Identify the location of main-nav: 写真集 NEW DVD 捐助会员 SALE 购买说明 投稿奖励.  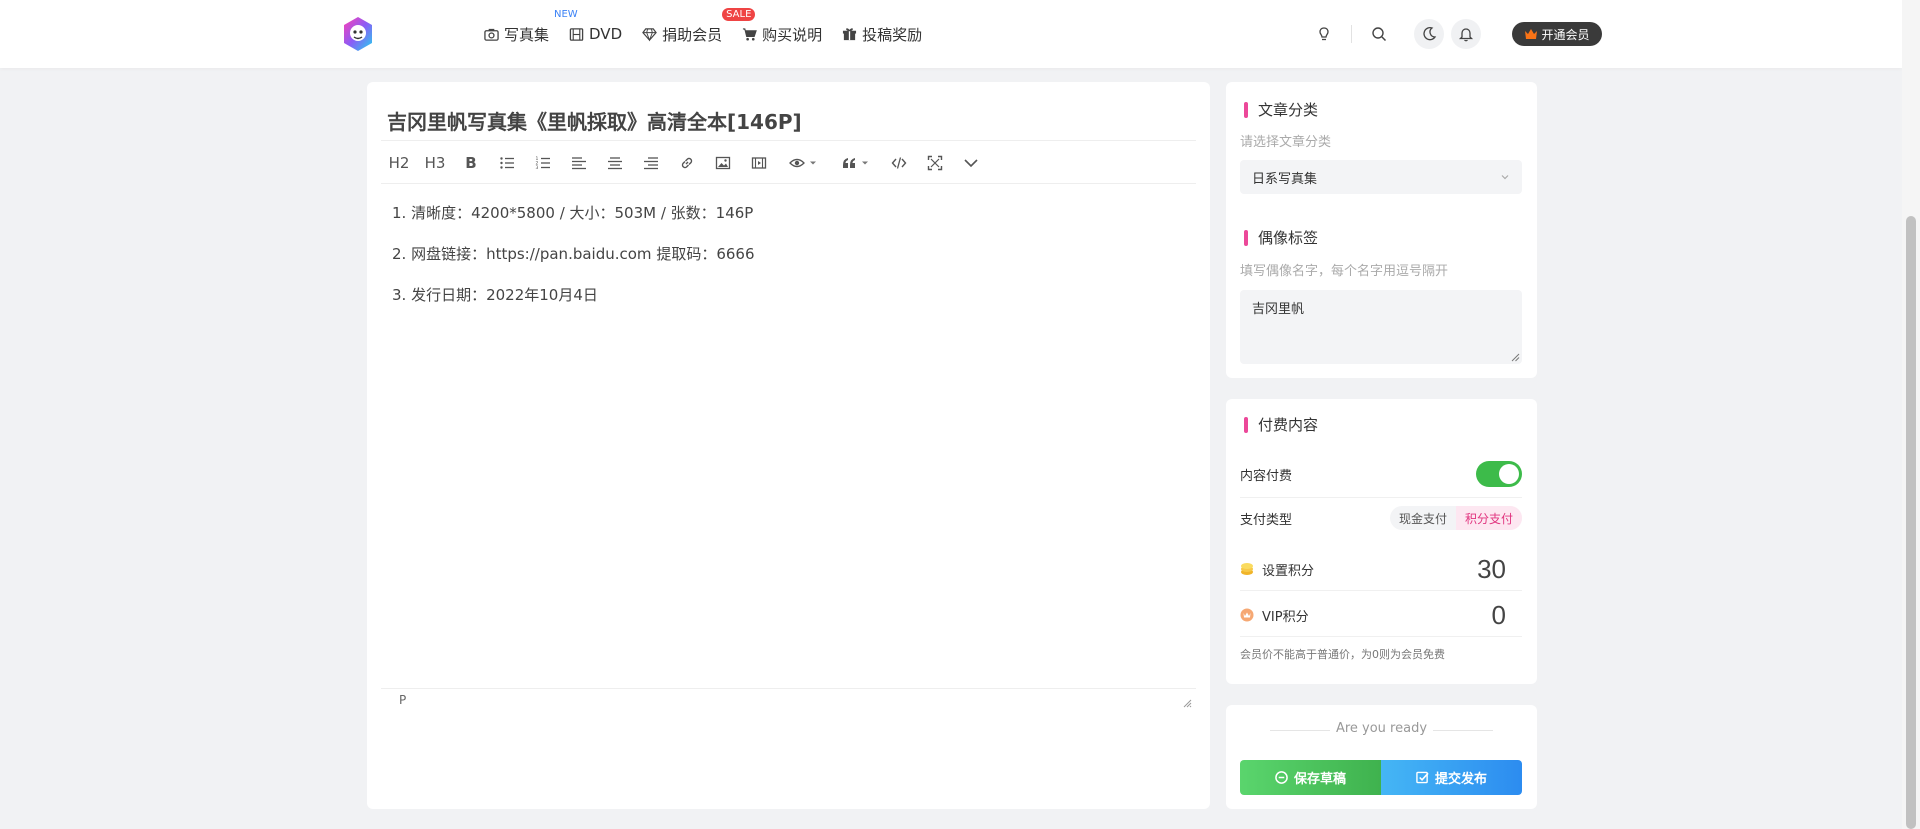
(713, 34).